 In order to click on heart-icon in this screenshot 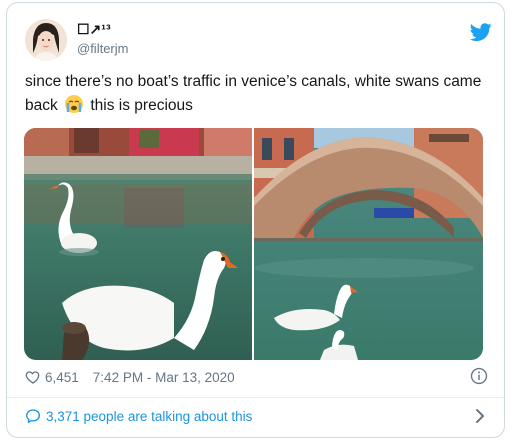, I will do `click(33, 377)`.